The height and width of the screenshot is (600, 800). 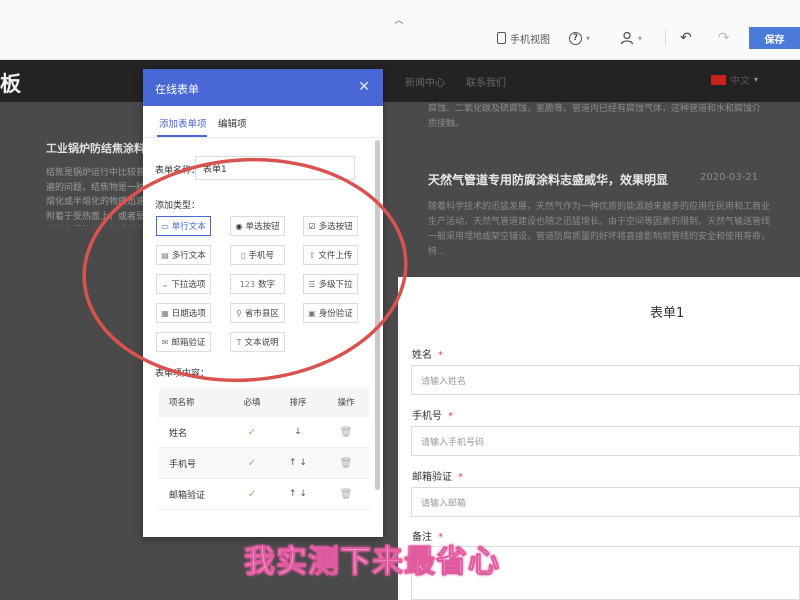 What do you see at coordinates (729, 177) in the screenshot?
I see `news-date: 2020-03-21` at bounding box center [729, 177].